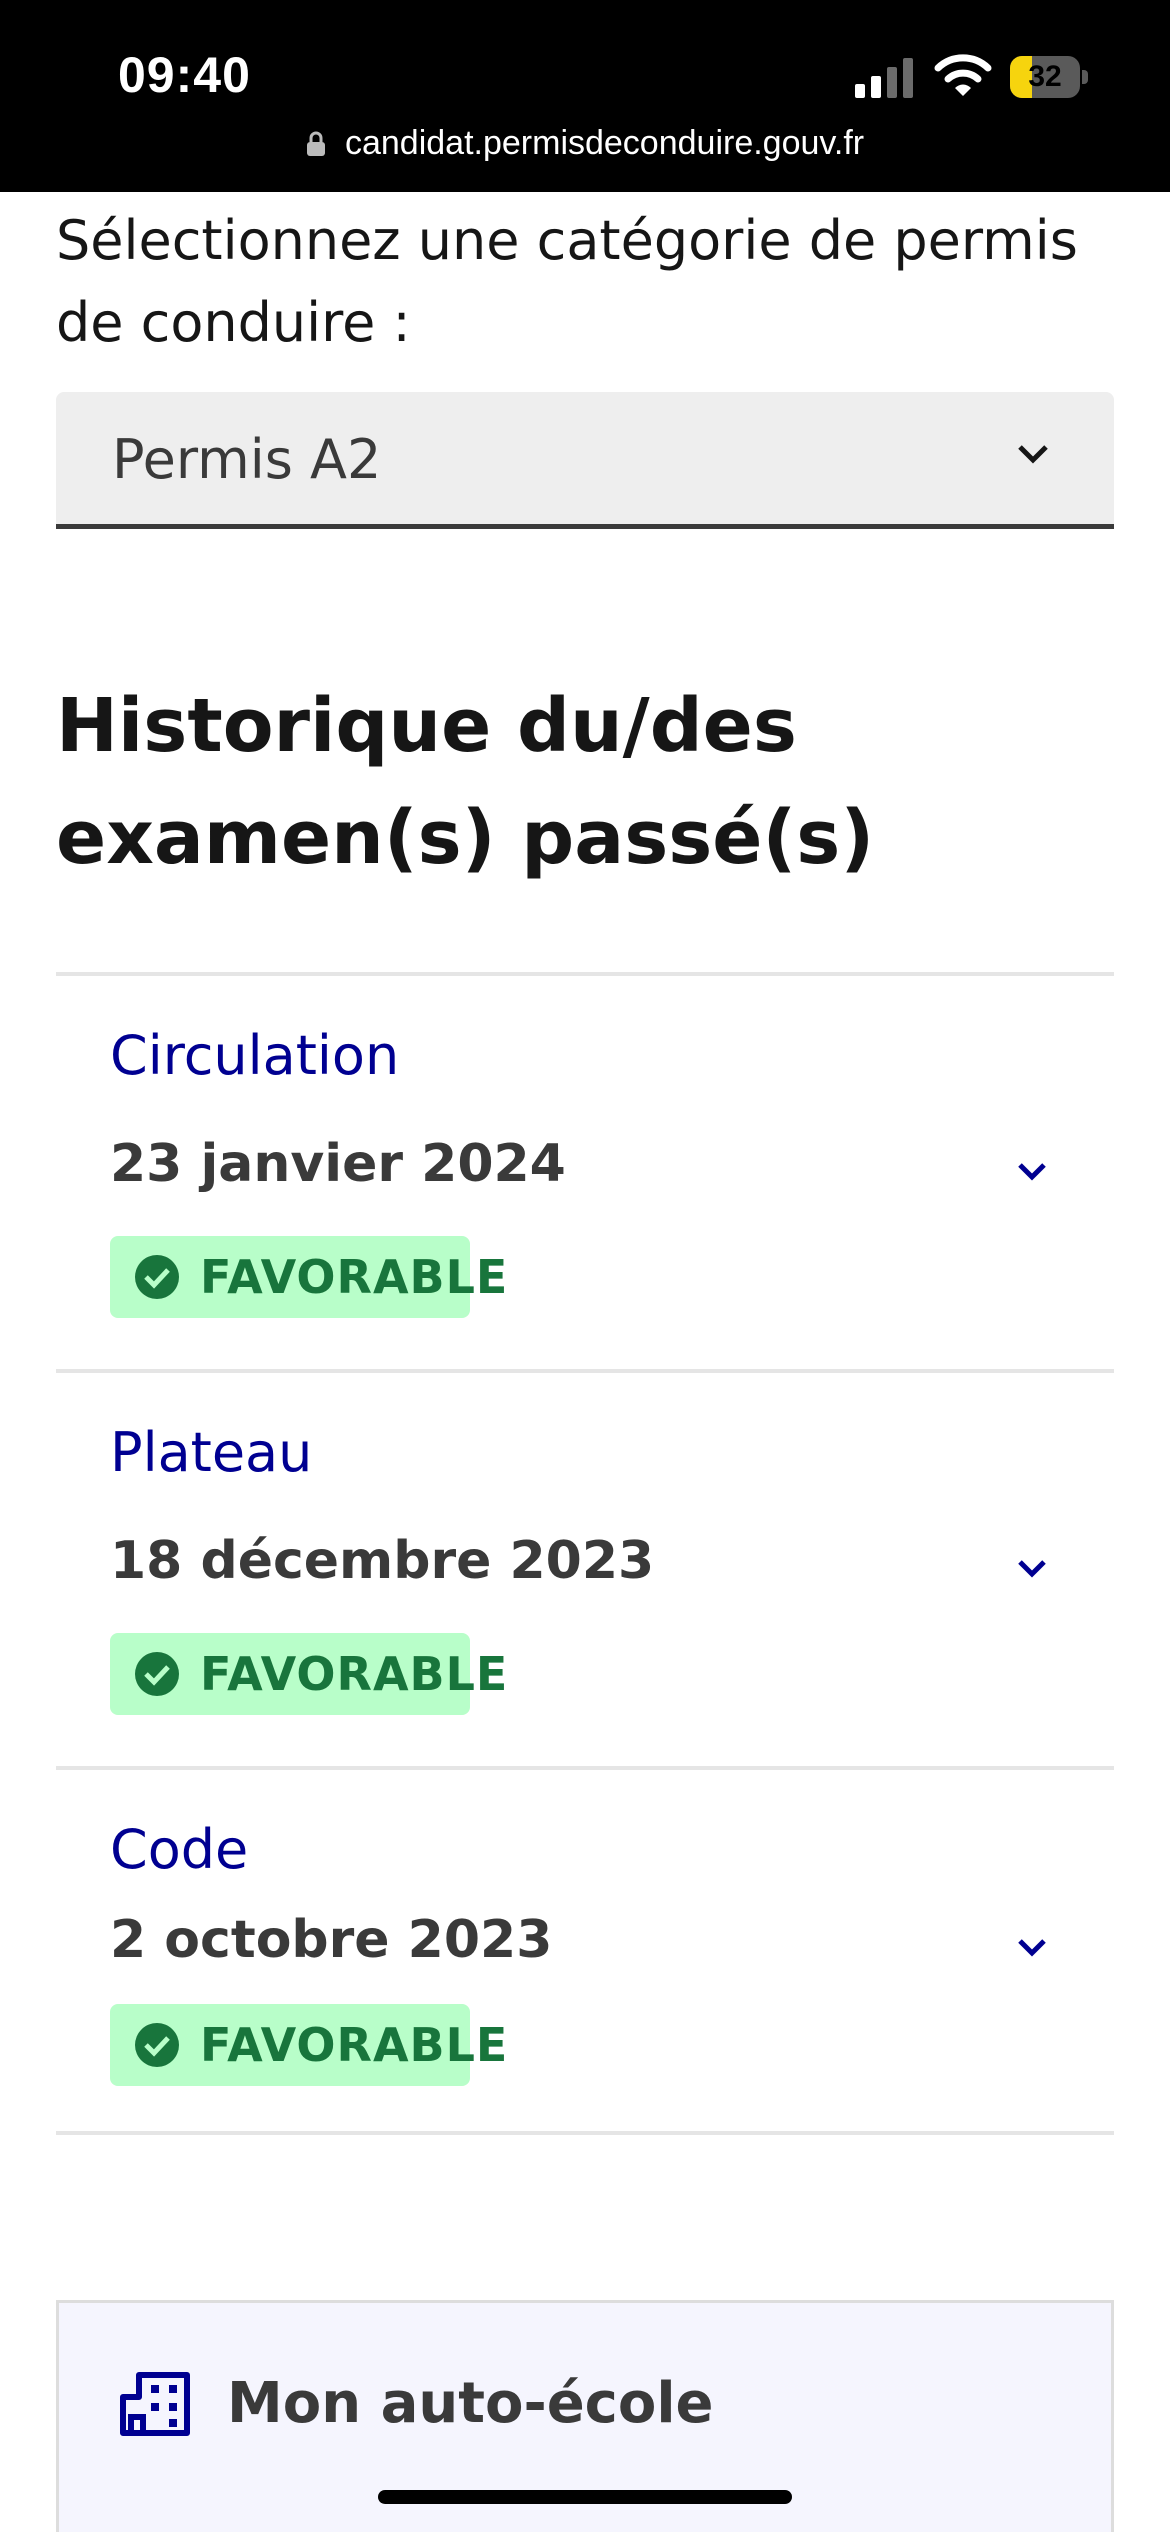  I want to click on wifi-icon, so click(963, 75).